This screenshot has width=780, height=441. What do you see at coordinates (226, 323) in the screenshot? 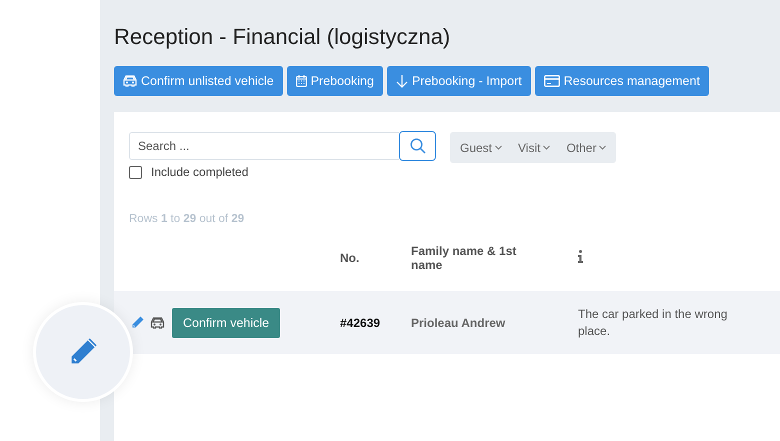
I see `confirm-vehicle-button: Confirm vehicle` at bounding box center [226, 323].